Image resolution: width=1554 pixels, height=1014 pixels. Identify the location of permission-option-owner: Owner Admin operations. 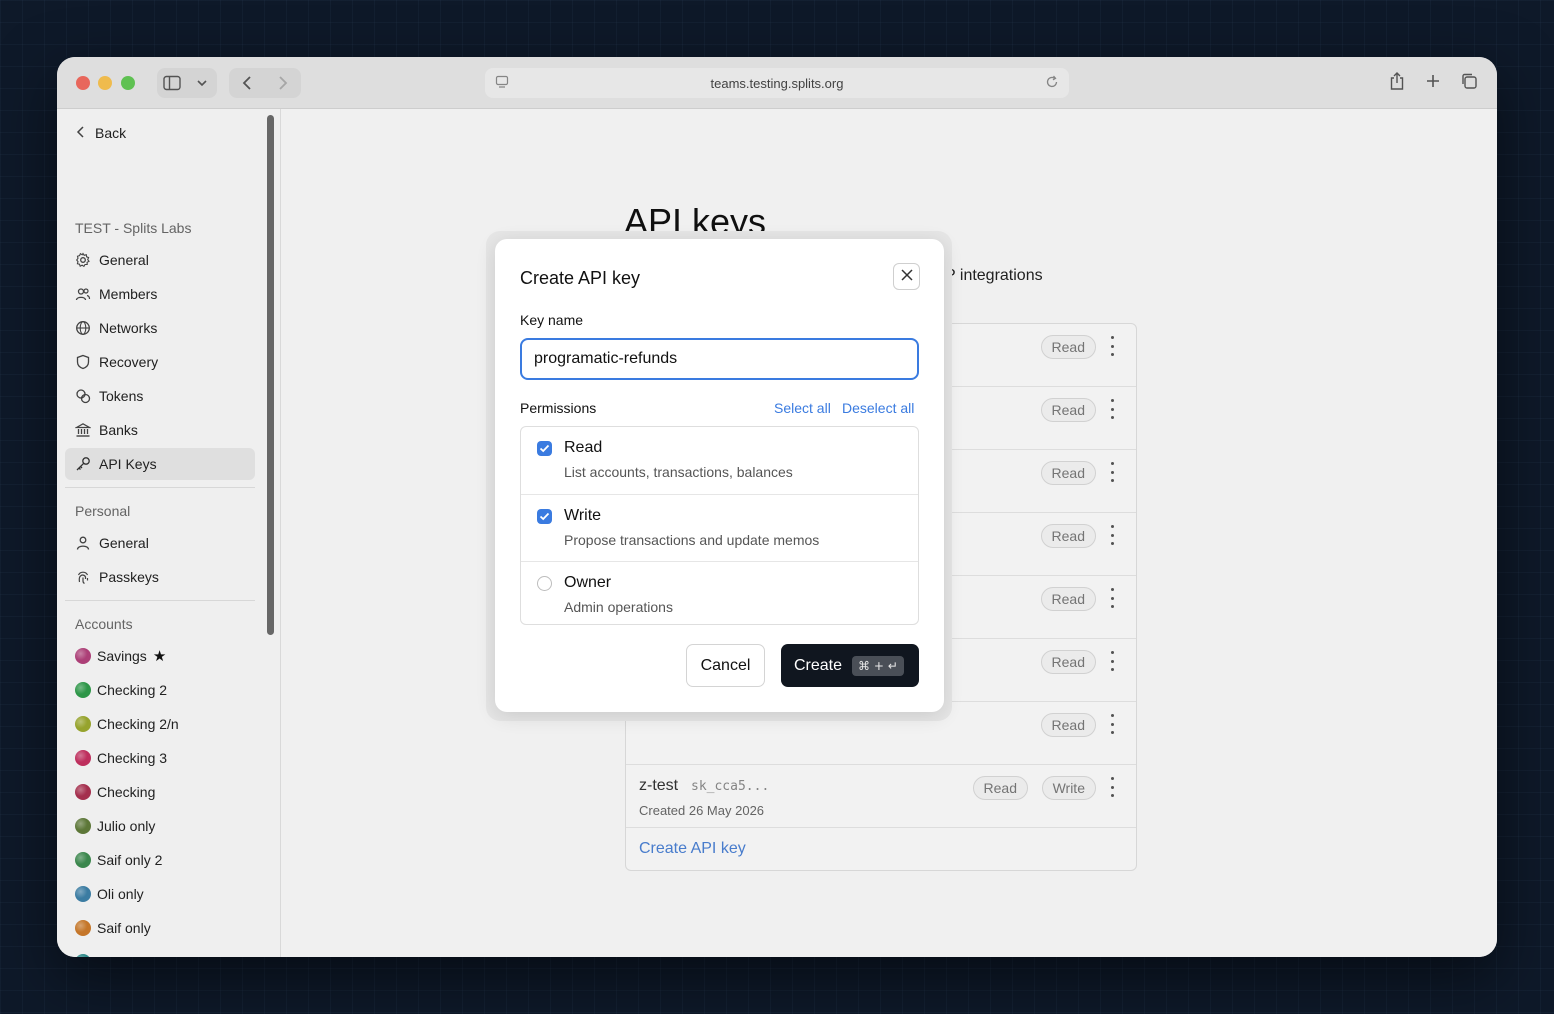
(719, 592).